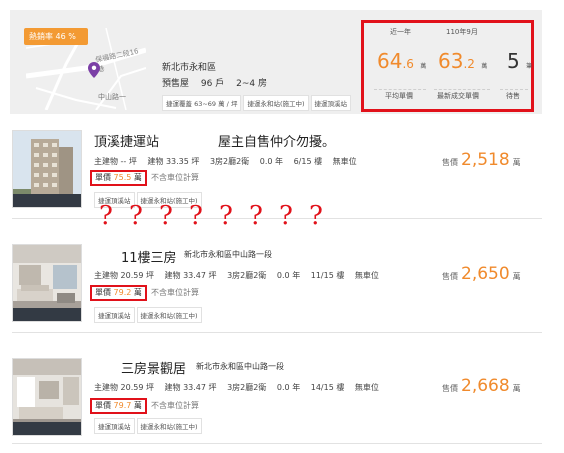 The width and height of the screenshot is (564, 453). I want to click on for-sale-number: 5, so click(513, 61).